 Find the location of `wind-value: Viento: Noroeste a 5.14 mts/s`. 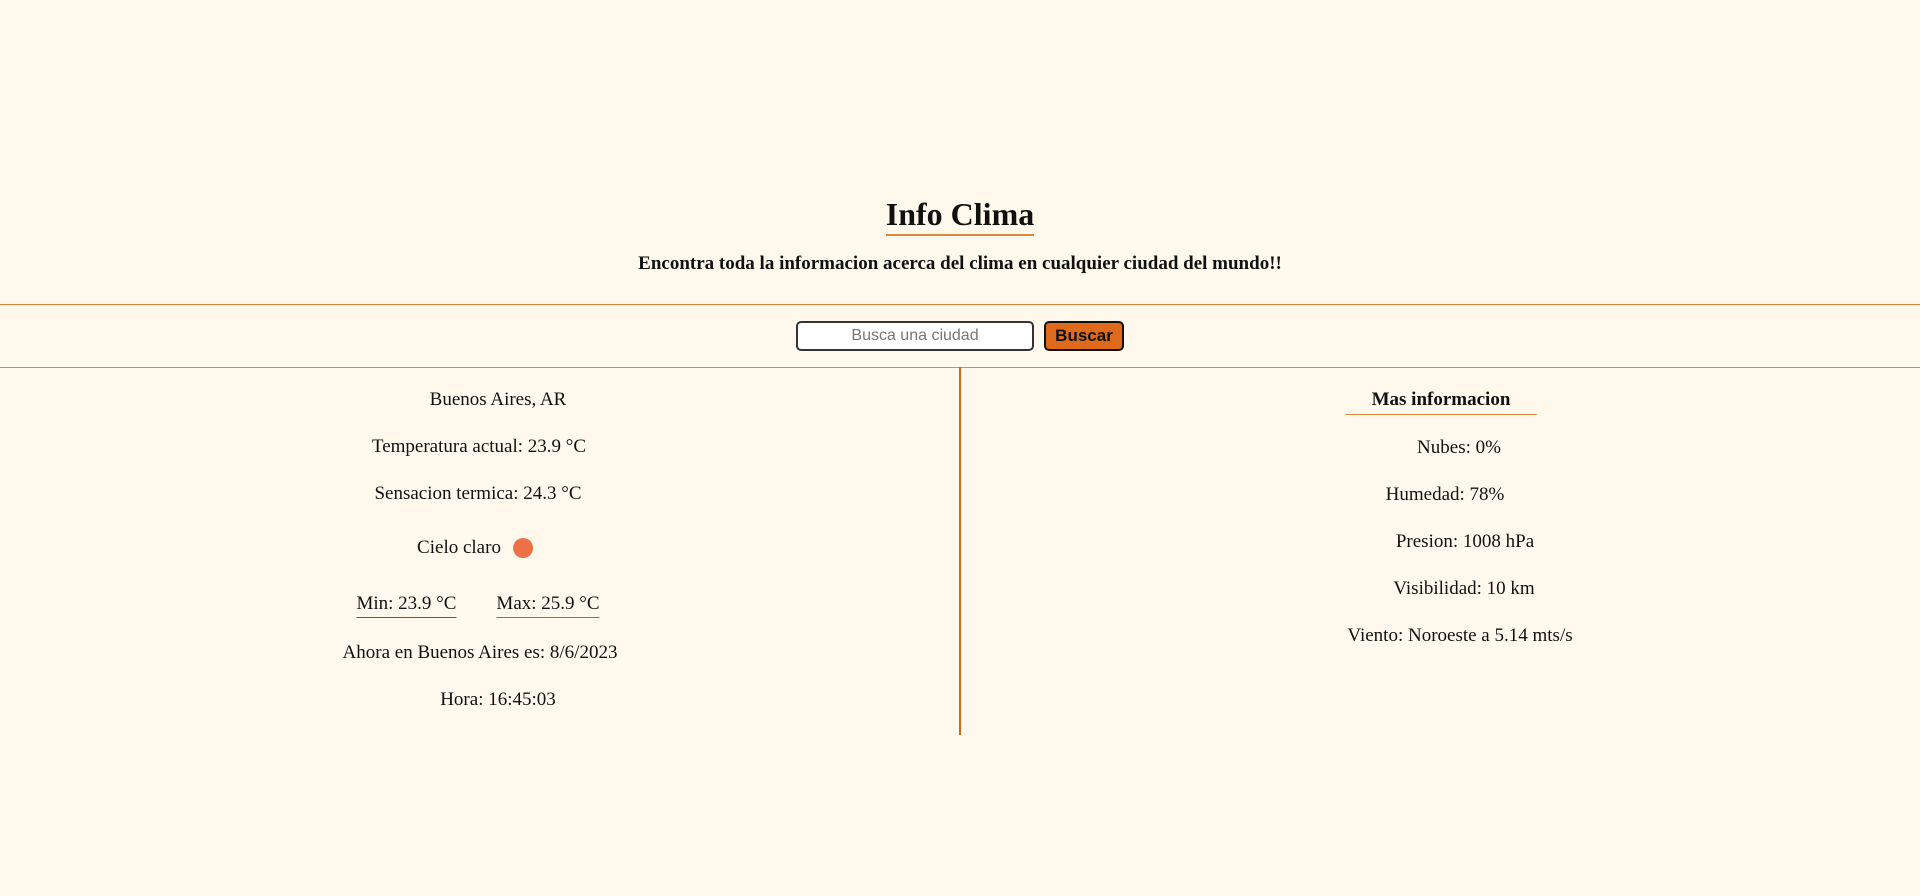

wind-value: Viento: Noroeste a 5.14 mts/s is located at coordinates (1460, 635).